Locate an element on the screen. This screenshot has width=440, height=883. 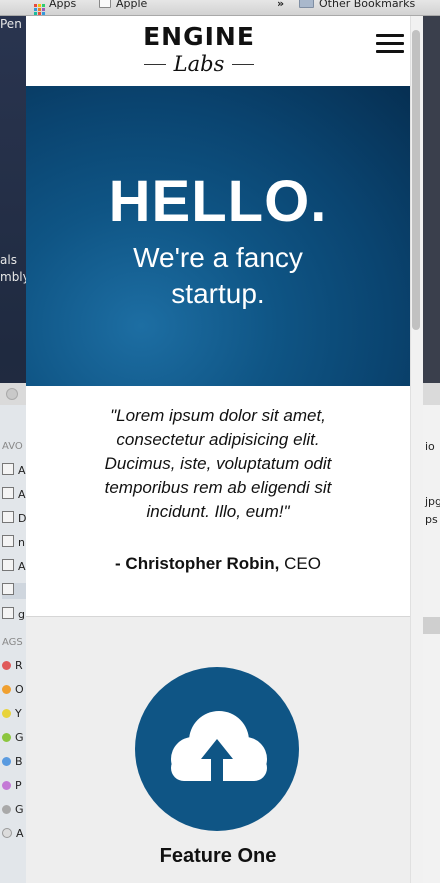
hero-subtitle-line: We're a fancy is located at coordinates (218, 257).